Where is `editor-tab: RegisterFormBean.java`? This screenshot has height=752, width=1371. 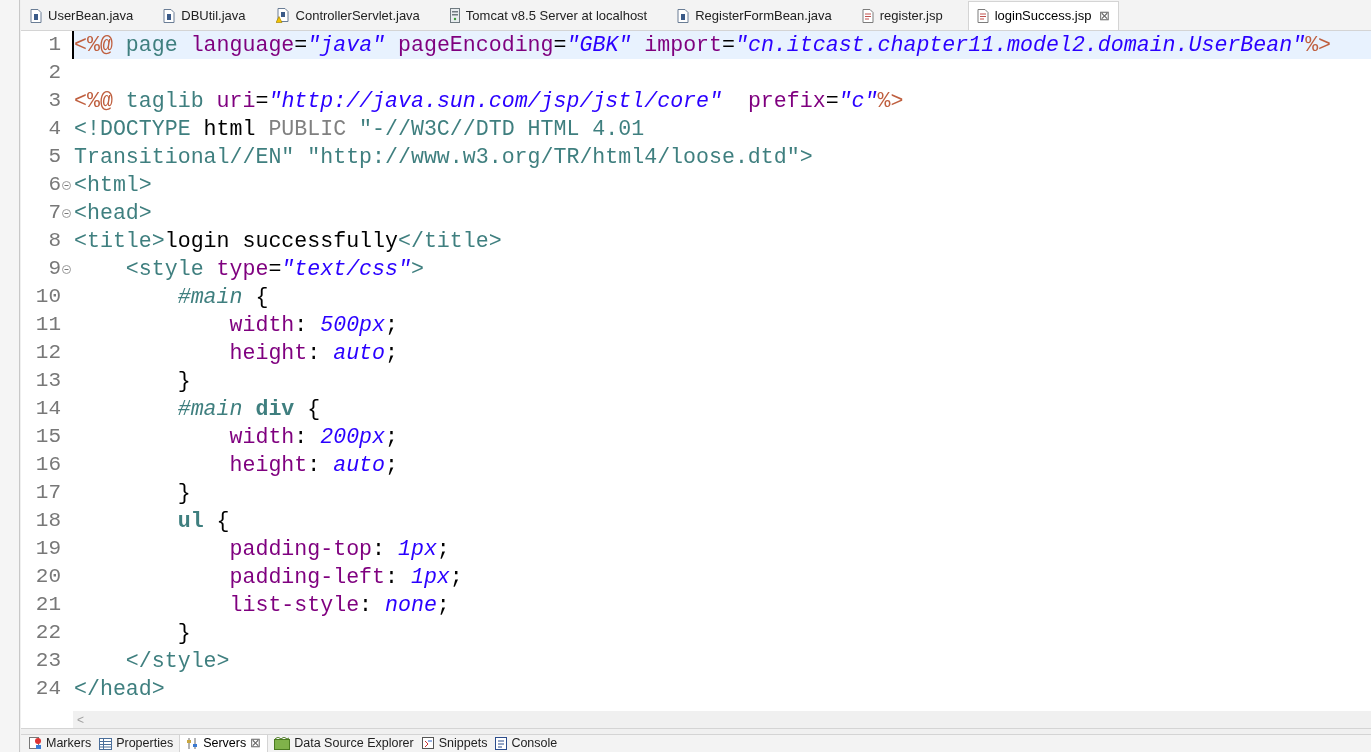 editor-tab: RegisterFormBean.java is located at coordinates (754, 15).